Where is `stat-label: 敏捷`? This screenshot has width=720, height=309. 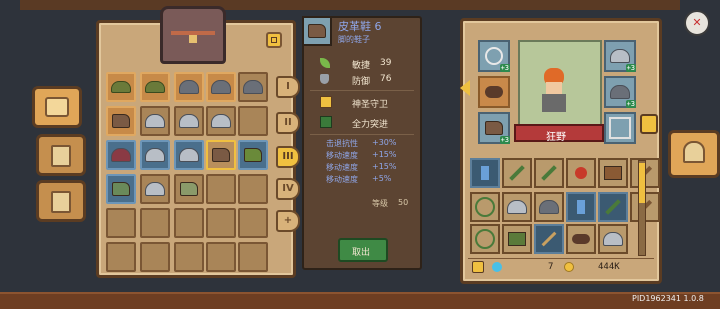
stat-label: 敏捷 is located at coordinates (361, 66).